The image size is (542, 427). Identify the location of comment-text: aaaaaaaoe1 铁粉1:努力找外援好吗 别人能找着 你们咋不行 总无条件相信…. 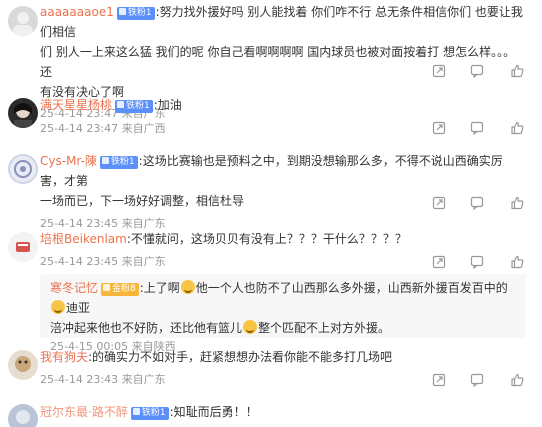
(283, 22).